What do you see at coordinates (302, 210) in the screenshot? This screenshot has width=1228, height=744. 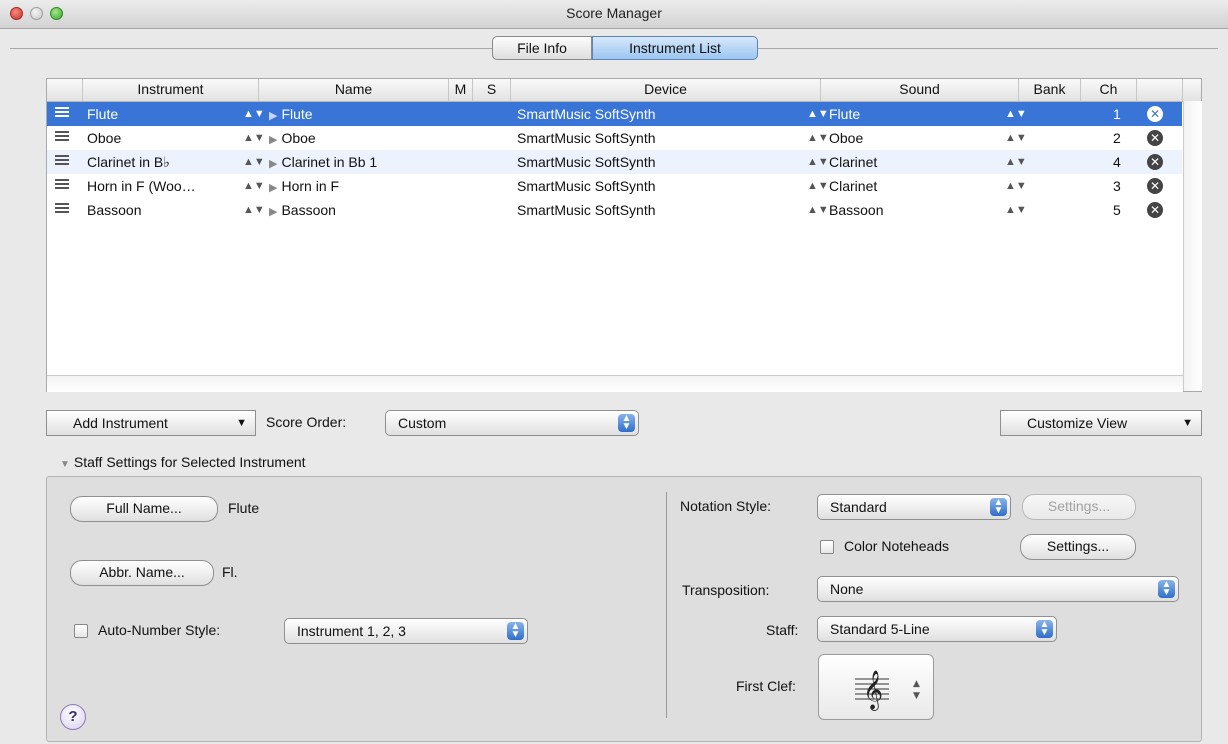 I see `name-cell: ▶ Bassoon` at bounding box center [302, 210].